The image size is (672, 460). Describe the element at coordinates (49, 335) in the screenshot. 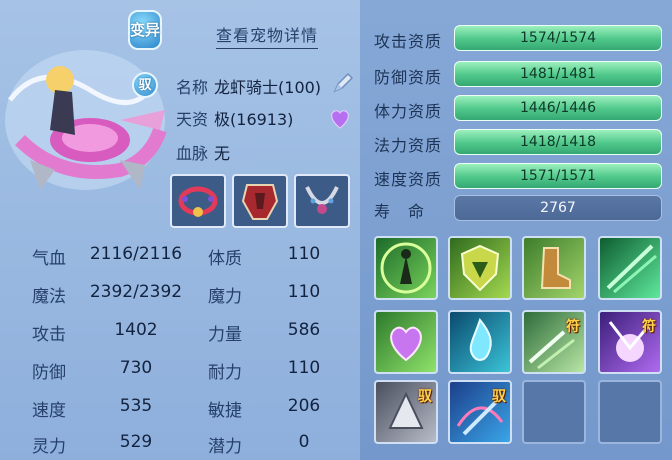

I see `stat-attack-label: 攻击` at that location.